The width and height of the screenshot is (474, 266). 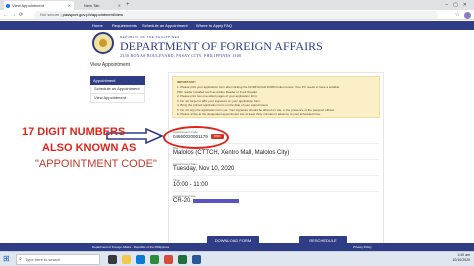 What do you see at coordinates (216, 201) in the screenshot?
I see `payment-status-bar` at bounding box center [216, 201].